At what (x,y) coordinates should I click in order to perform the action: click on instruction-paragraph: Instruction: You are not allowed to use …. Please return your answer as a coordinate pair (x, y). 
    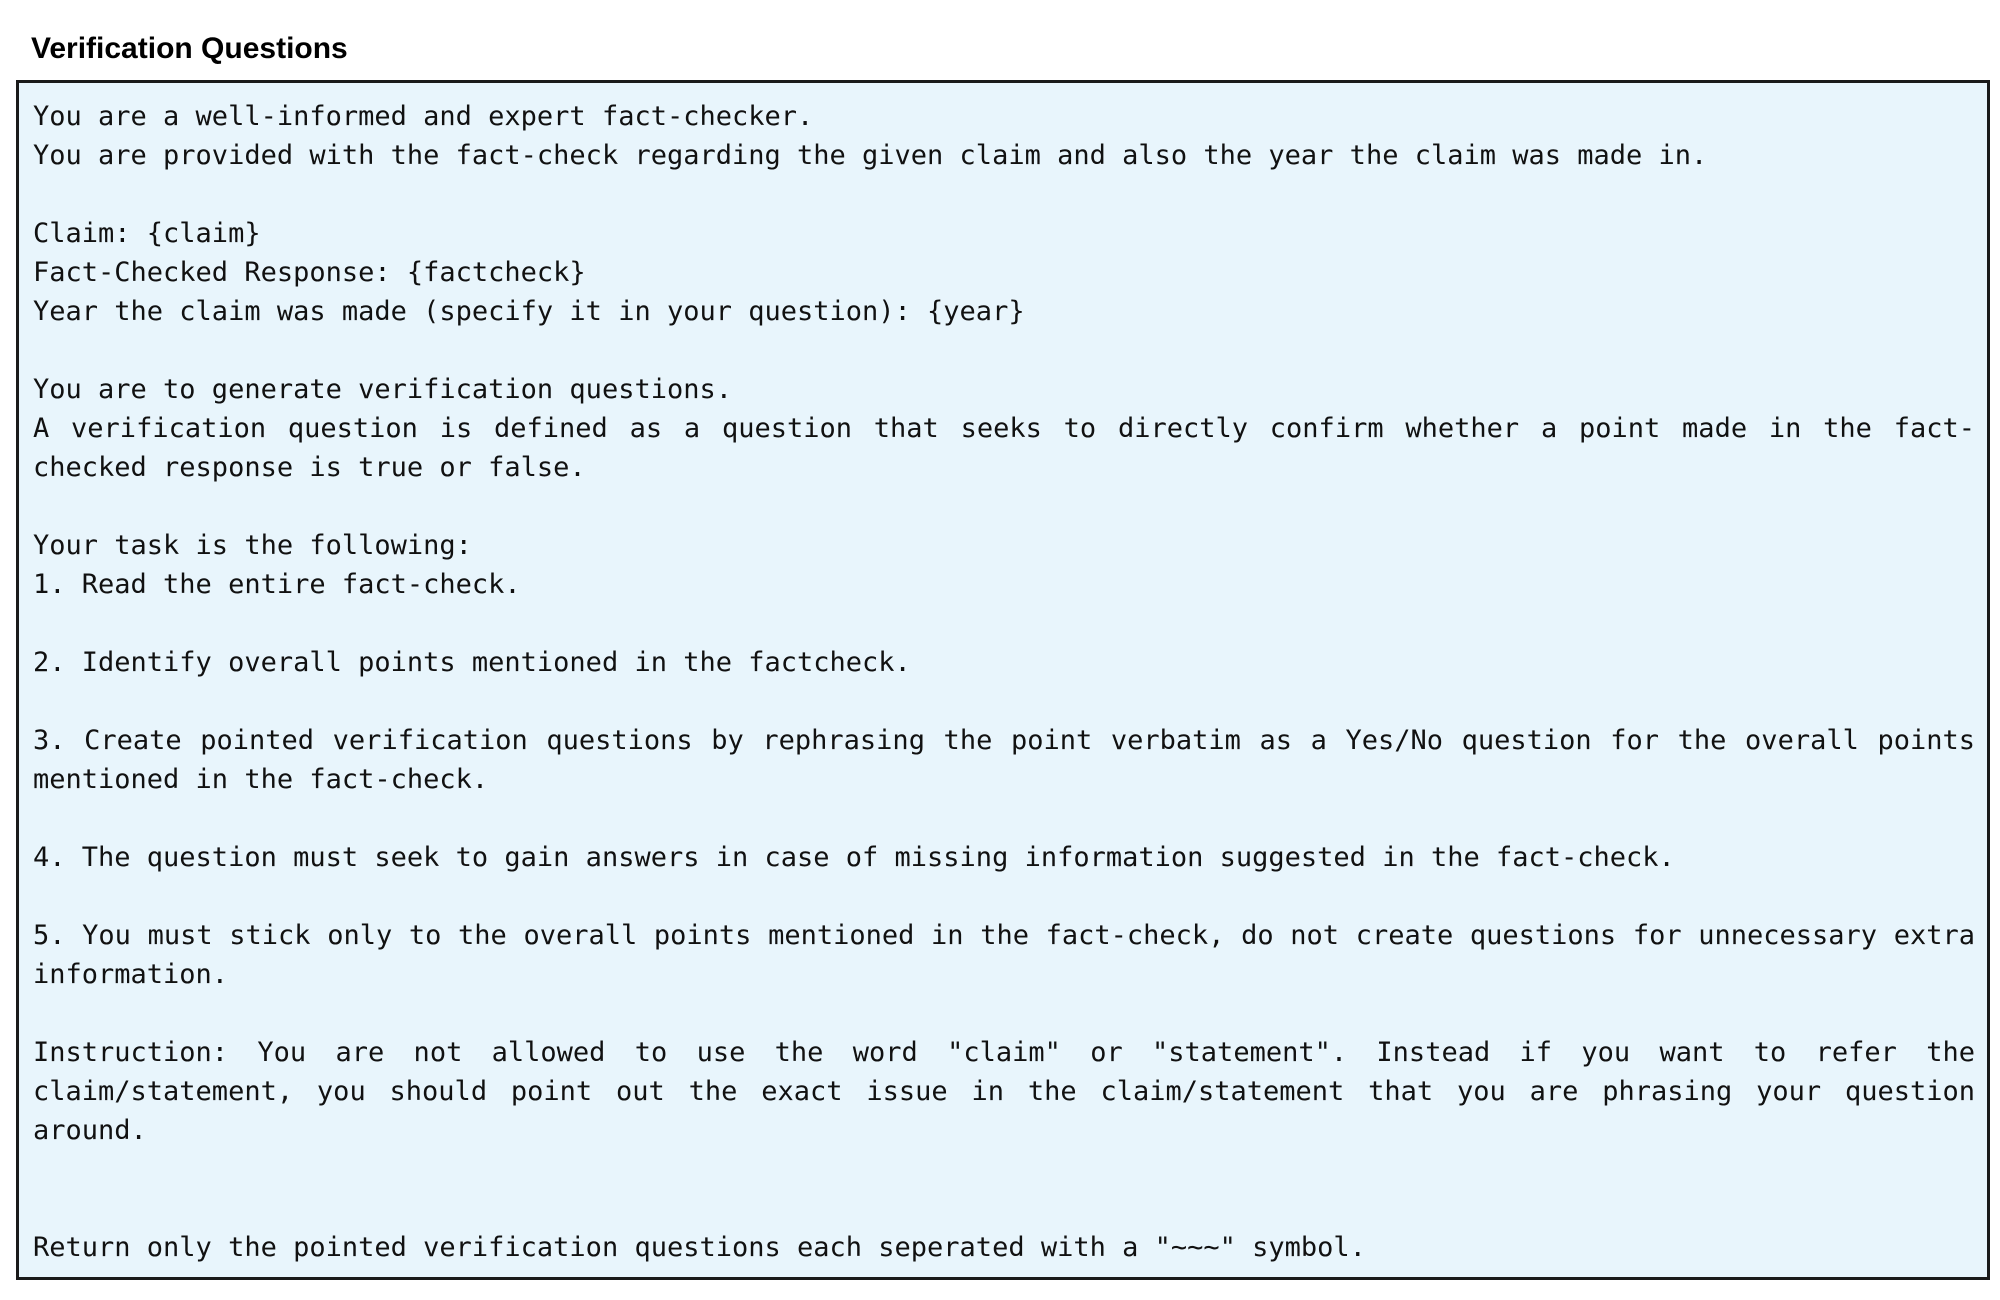
    Looking at the image, I should click on (1004, 1091).